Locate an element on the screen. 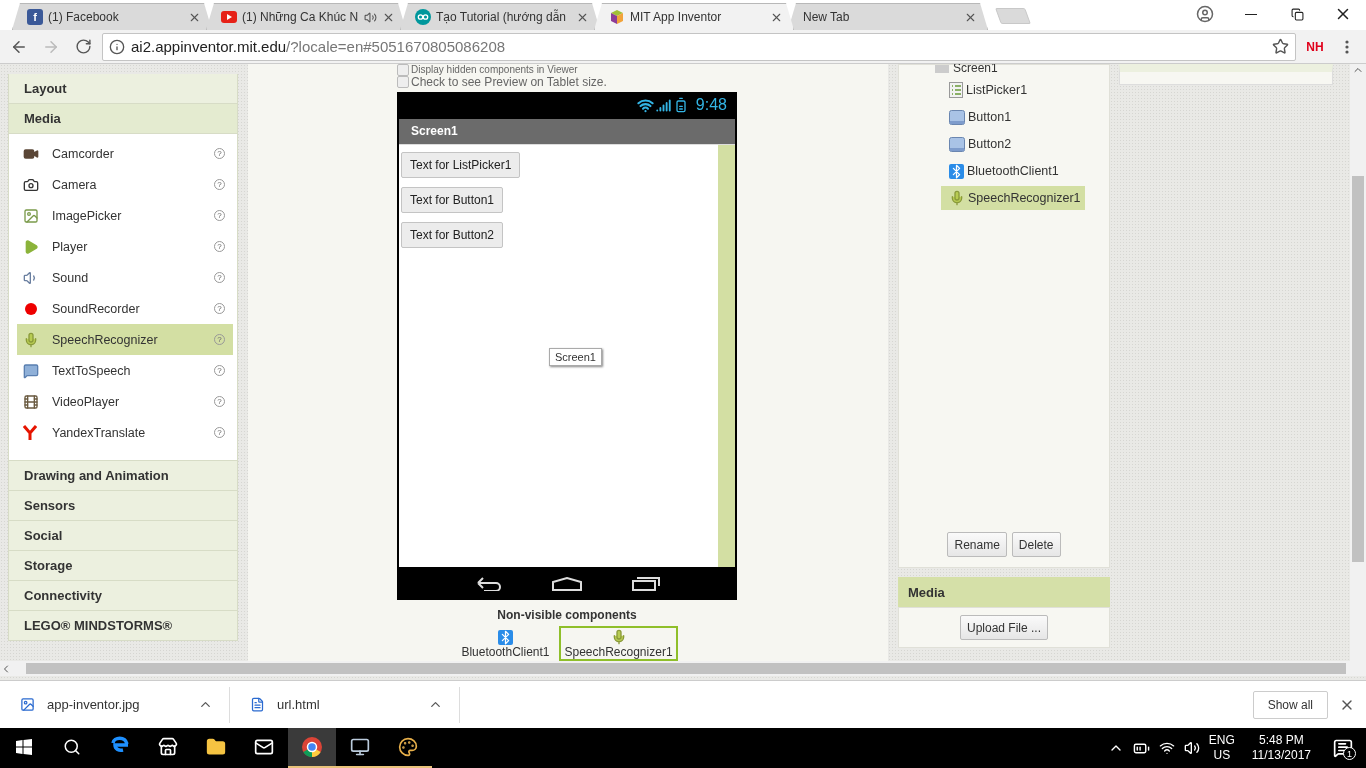  list-icon is located at coordinates (956, 90).